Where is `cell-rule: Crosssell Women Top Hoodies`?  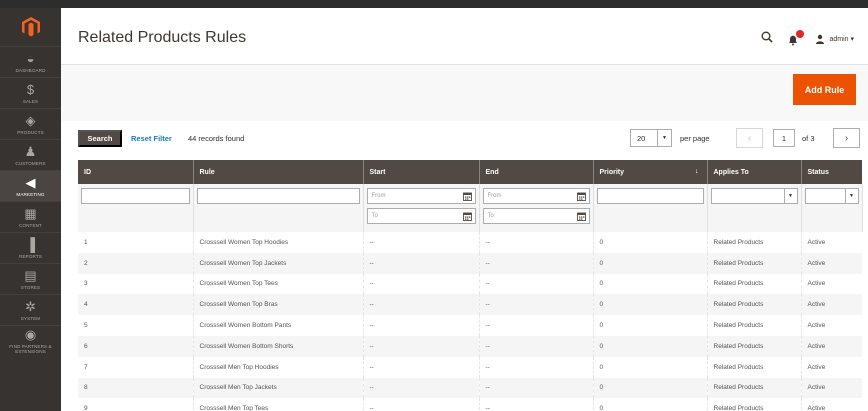
cell-rule: Crosssell Women Top Hoodies is located at coordinates (278, 242).